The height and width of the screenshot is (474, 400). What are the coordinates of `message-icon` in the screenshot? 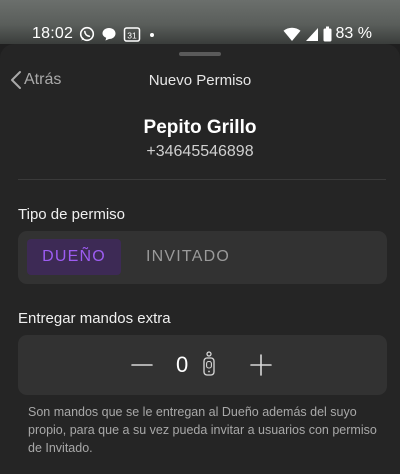 It's located at (109, 34).